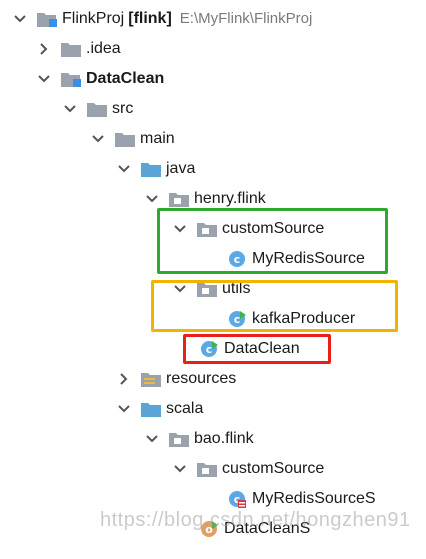 The image size is (426, 559). What do you see at coordinates (272, 241) in the screenshot?
I see `highlight-box-green` at bounding box center [272, 241].